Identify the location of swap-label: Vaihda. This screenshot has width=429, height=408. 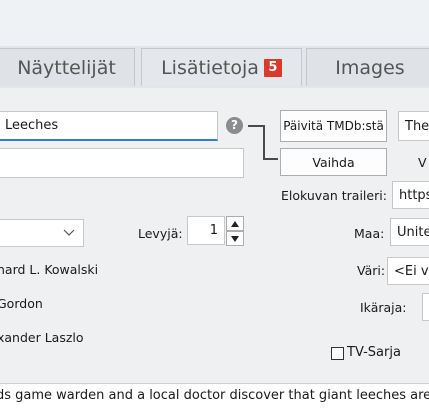
(333, 162).